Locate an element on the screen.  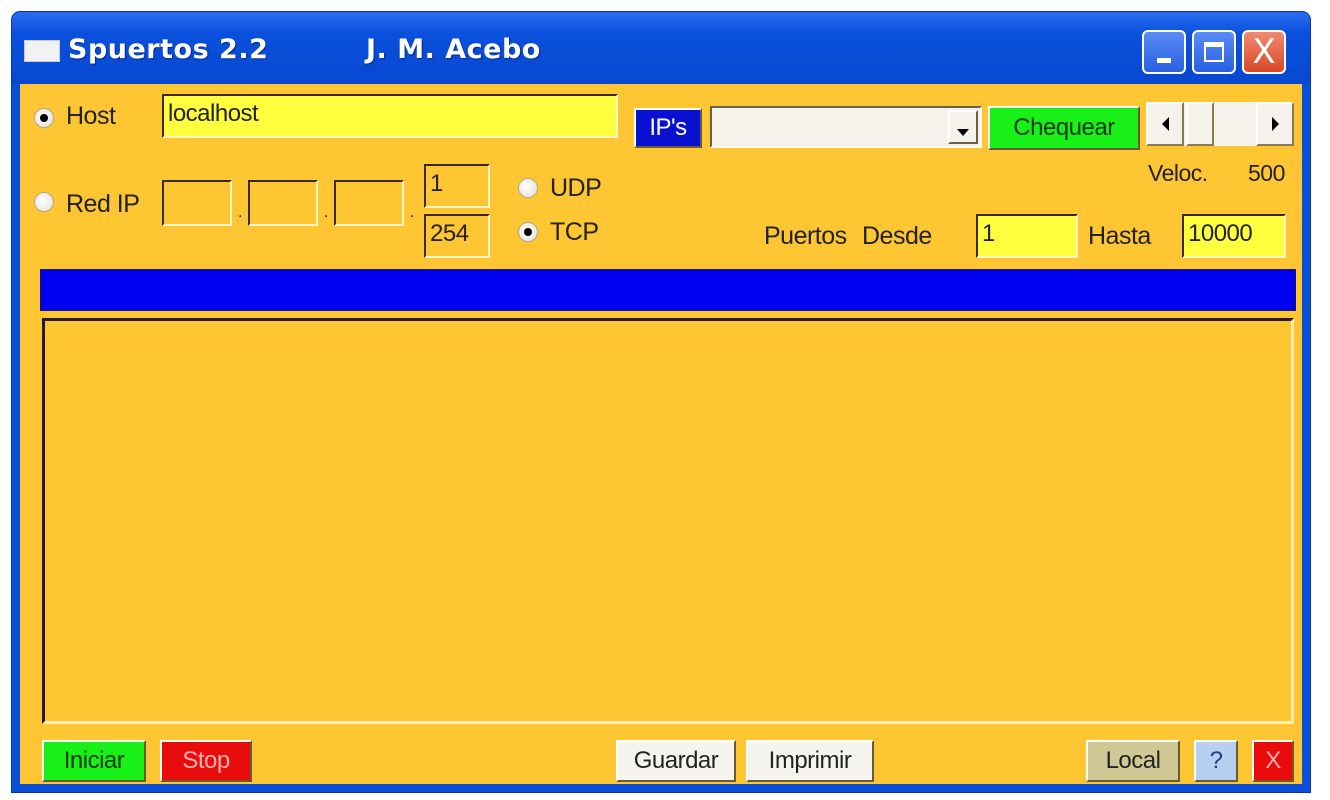
ip-range-to-input: 254 is located at coordinates (457, 236).